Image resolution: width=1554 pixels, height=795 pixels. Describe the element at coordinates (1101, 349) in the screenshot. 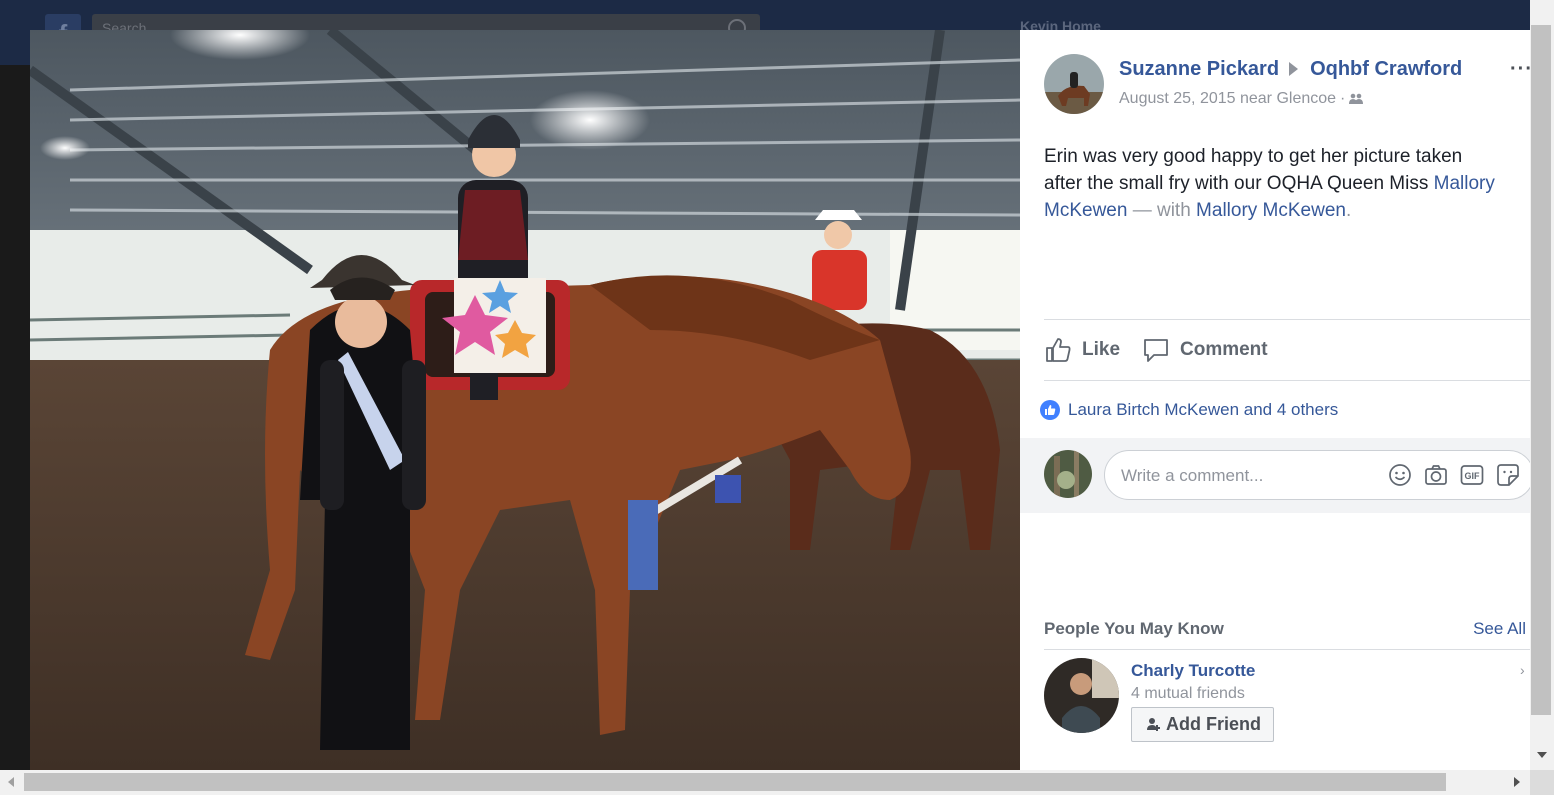

I see `like-label: Like` at that location.